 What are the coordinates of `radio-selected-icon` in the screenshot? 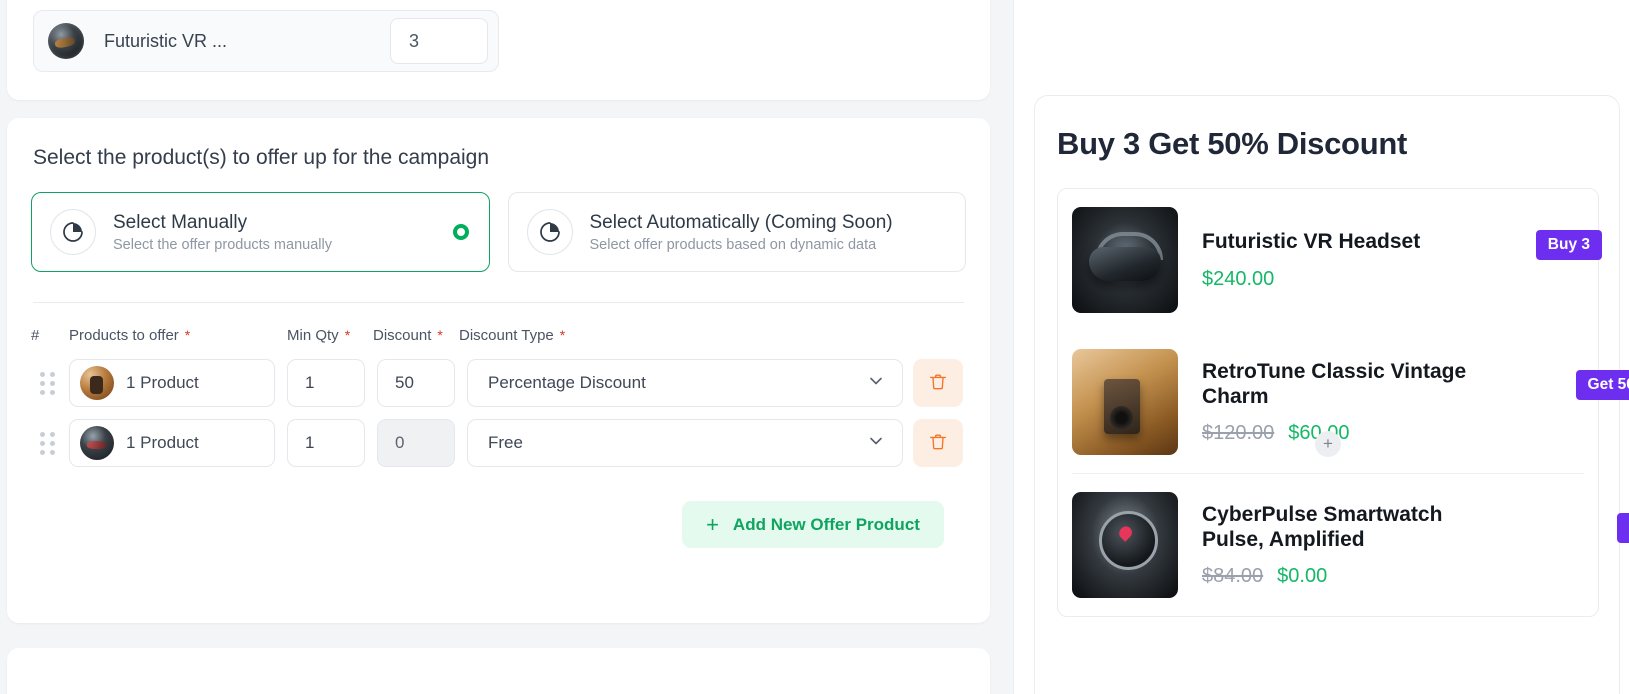 It's located at (460, 232).